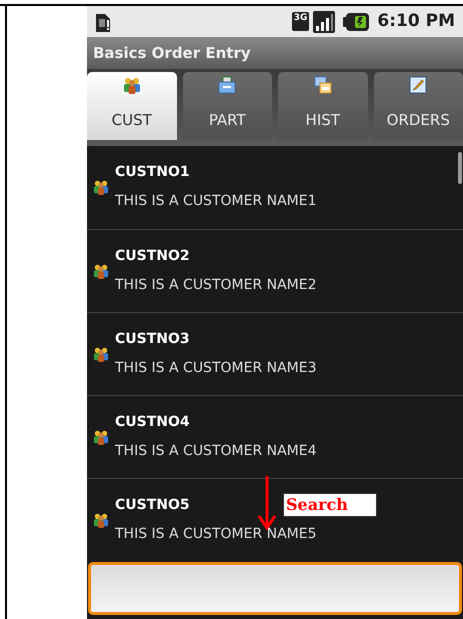 The height and width of the screenshot is (619, 463). Describe the element at coordinates (301, 22) in the screenshot. I see `network-type-icon: 3G` at that location.